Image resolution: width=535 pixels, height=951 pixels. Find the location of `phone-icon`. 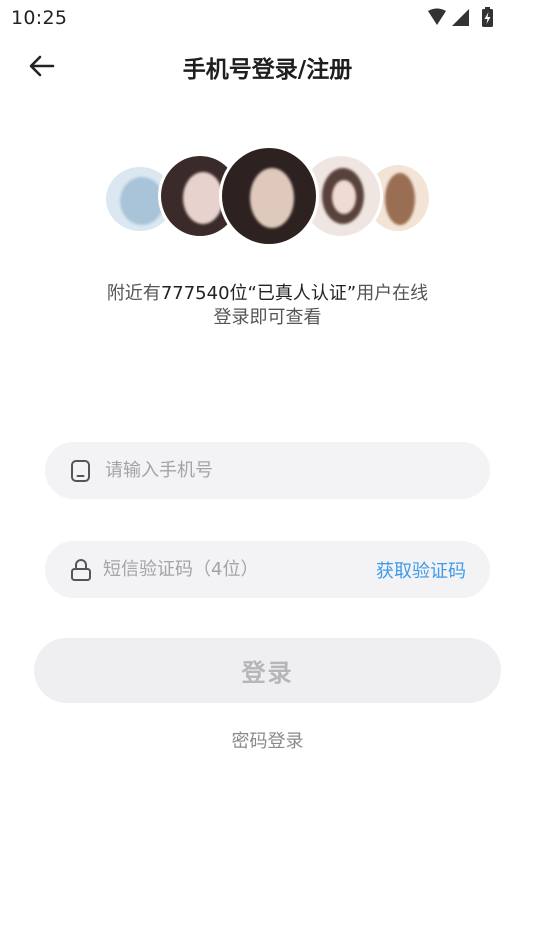

phone-icon is located at coordinates (80, 471).